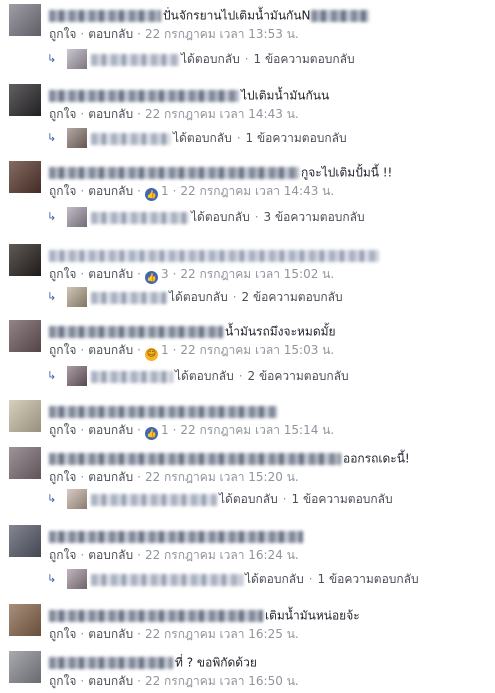 The height and width of the screenshot is (693, 495). What do you see at coordinates (280, 331) in the screenshot?
I see `comment-text: น้ำมันรถมึงจะหมดมั้ย` at bounding box center [280, 331].